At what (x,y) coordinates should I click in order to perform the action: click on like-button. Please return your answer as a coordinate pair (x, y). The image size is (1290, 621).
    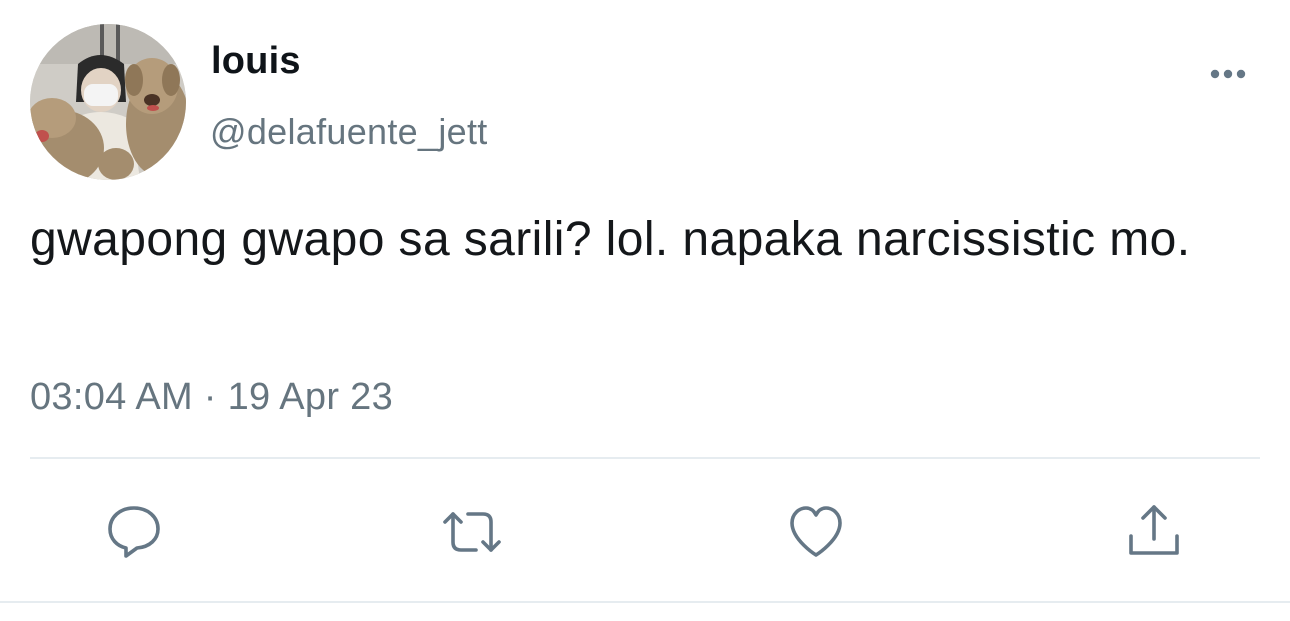
    Looking at the image, I should click on (816, 532).